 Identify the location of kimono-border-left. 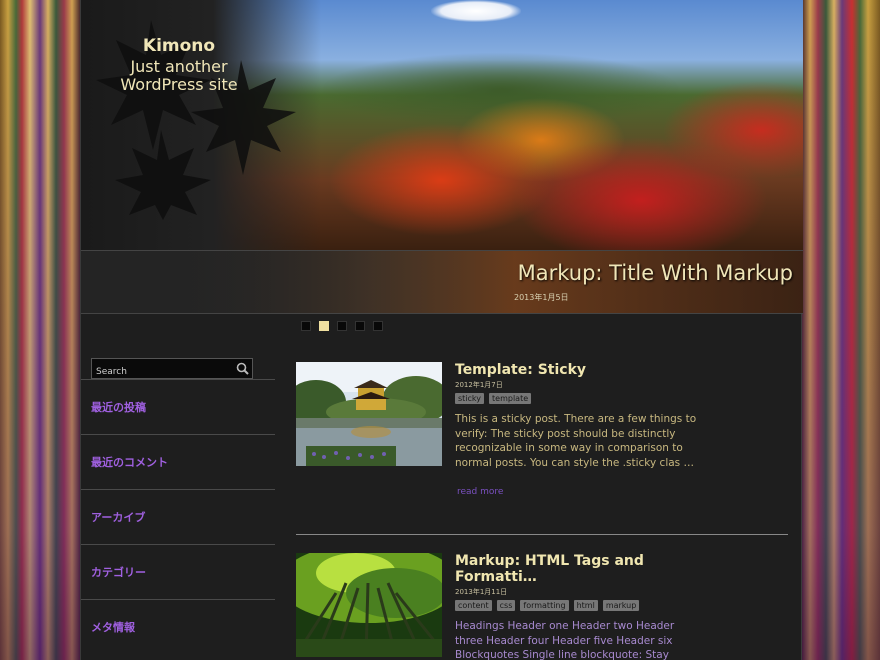
(40, 330).